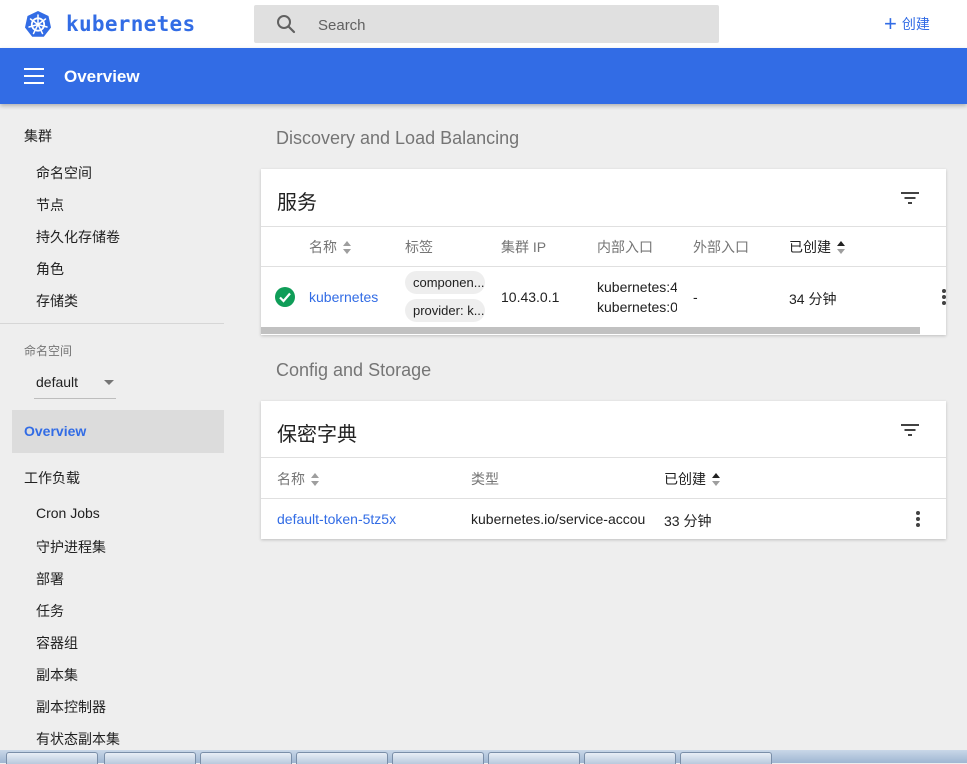 The width and height of the screenshot is (967, 764). What do you see at coordinates (118, 431) in the screenshot?
I see `sidebar-item-overview: Overview` at bounding box center [118, 431].